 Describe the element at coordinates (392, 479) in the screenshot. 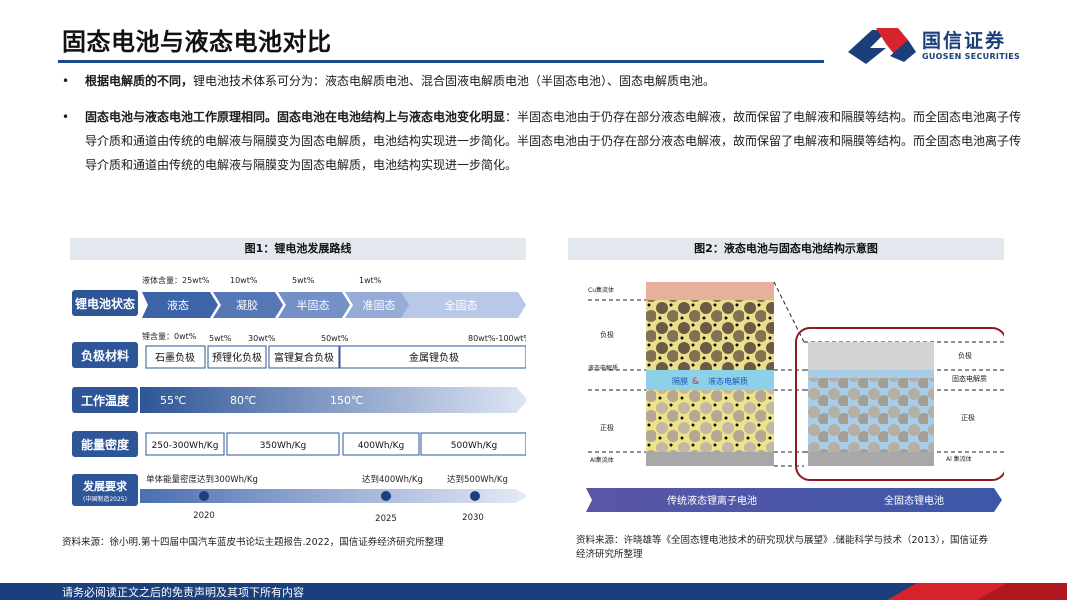

I see `goal-note: 达到400Wh/Kg` at that location.